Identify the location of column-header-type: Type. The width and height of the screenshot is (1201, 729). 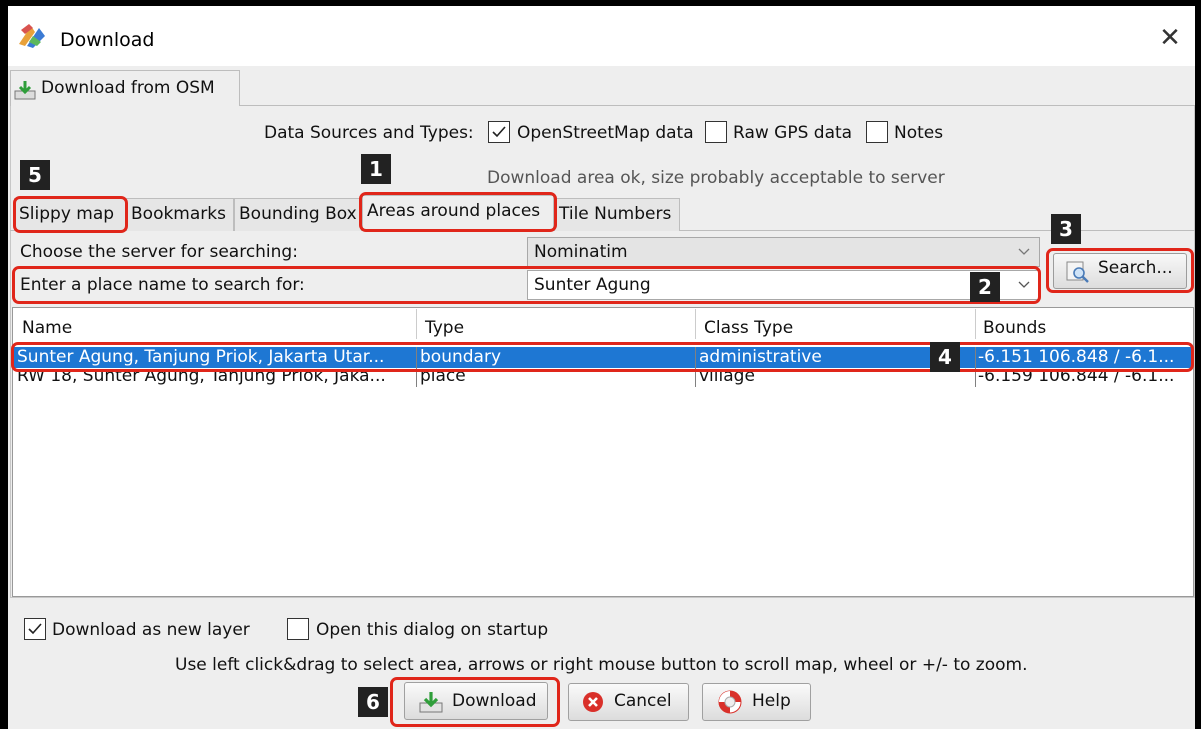
(444, 328).